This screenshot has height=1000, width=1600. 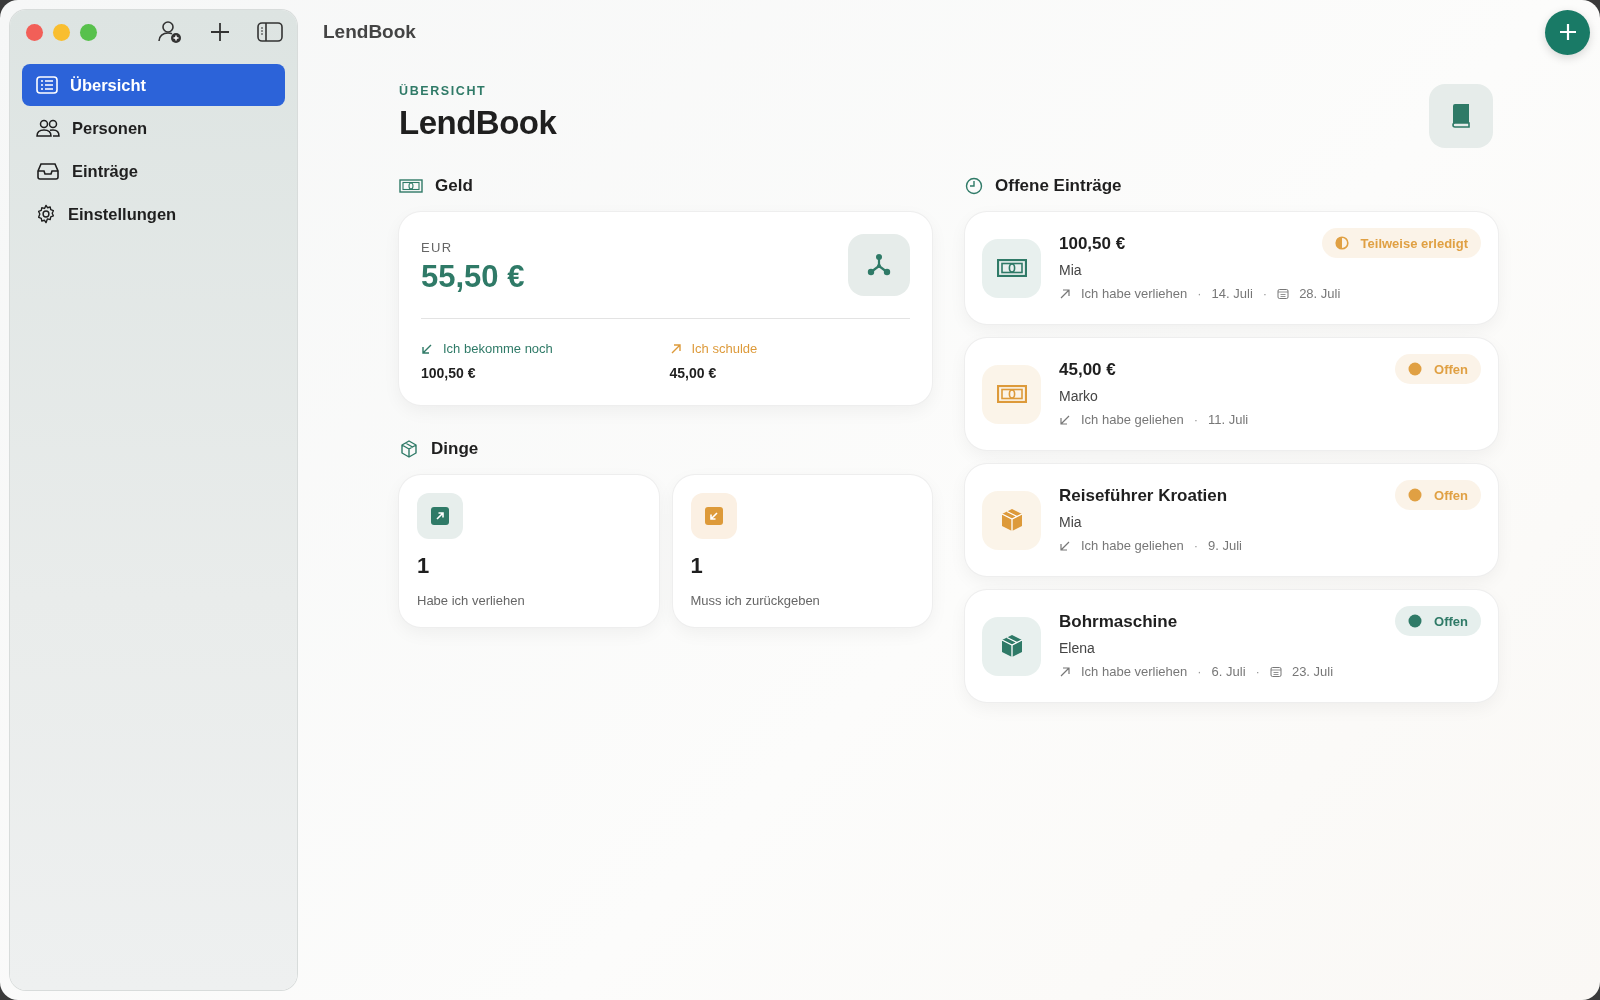 I want to click on entry-title: 45,00 €, so click(x=1087, y=370).